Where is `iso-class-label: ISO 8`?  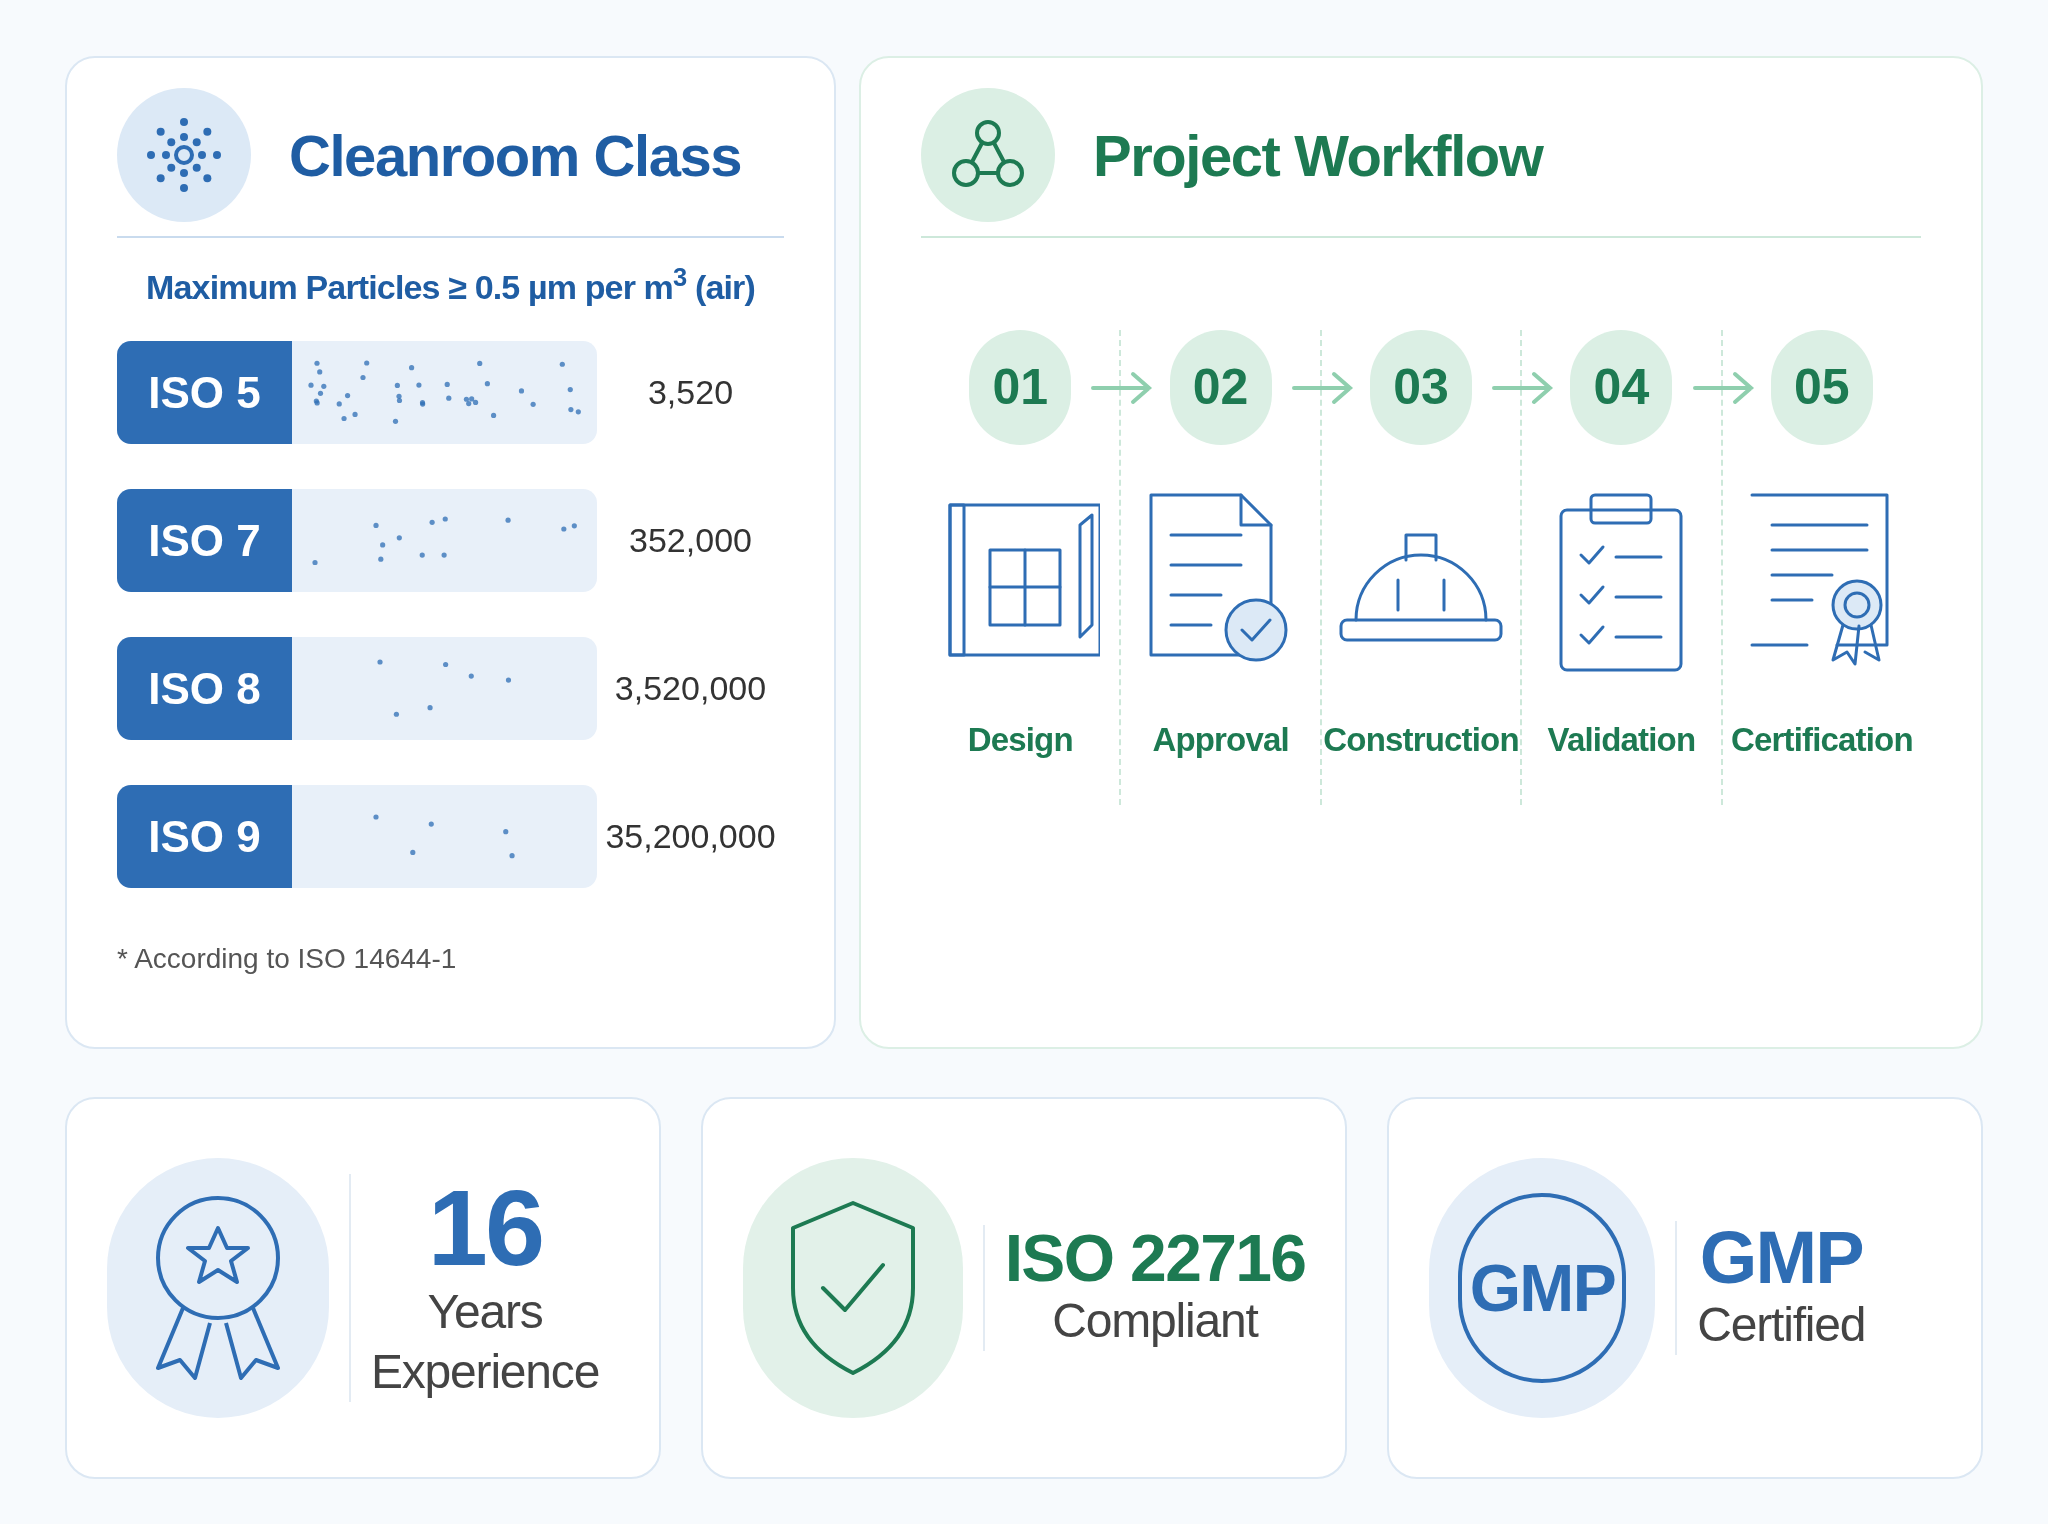
iso-class-label: ISO 8 is located at coordinates (204, 688).